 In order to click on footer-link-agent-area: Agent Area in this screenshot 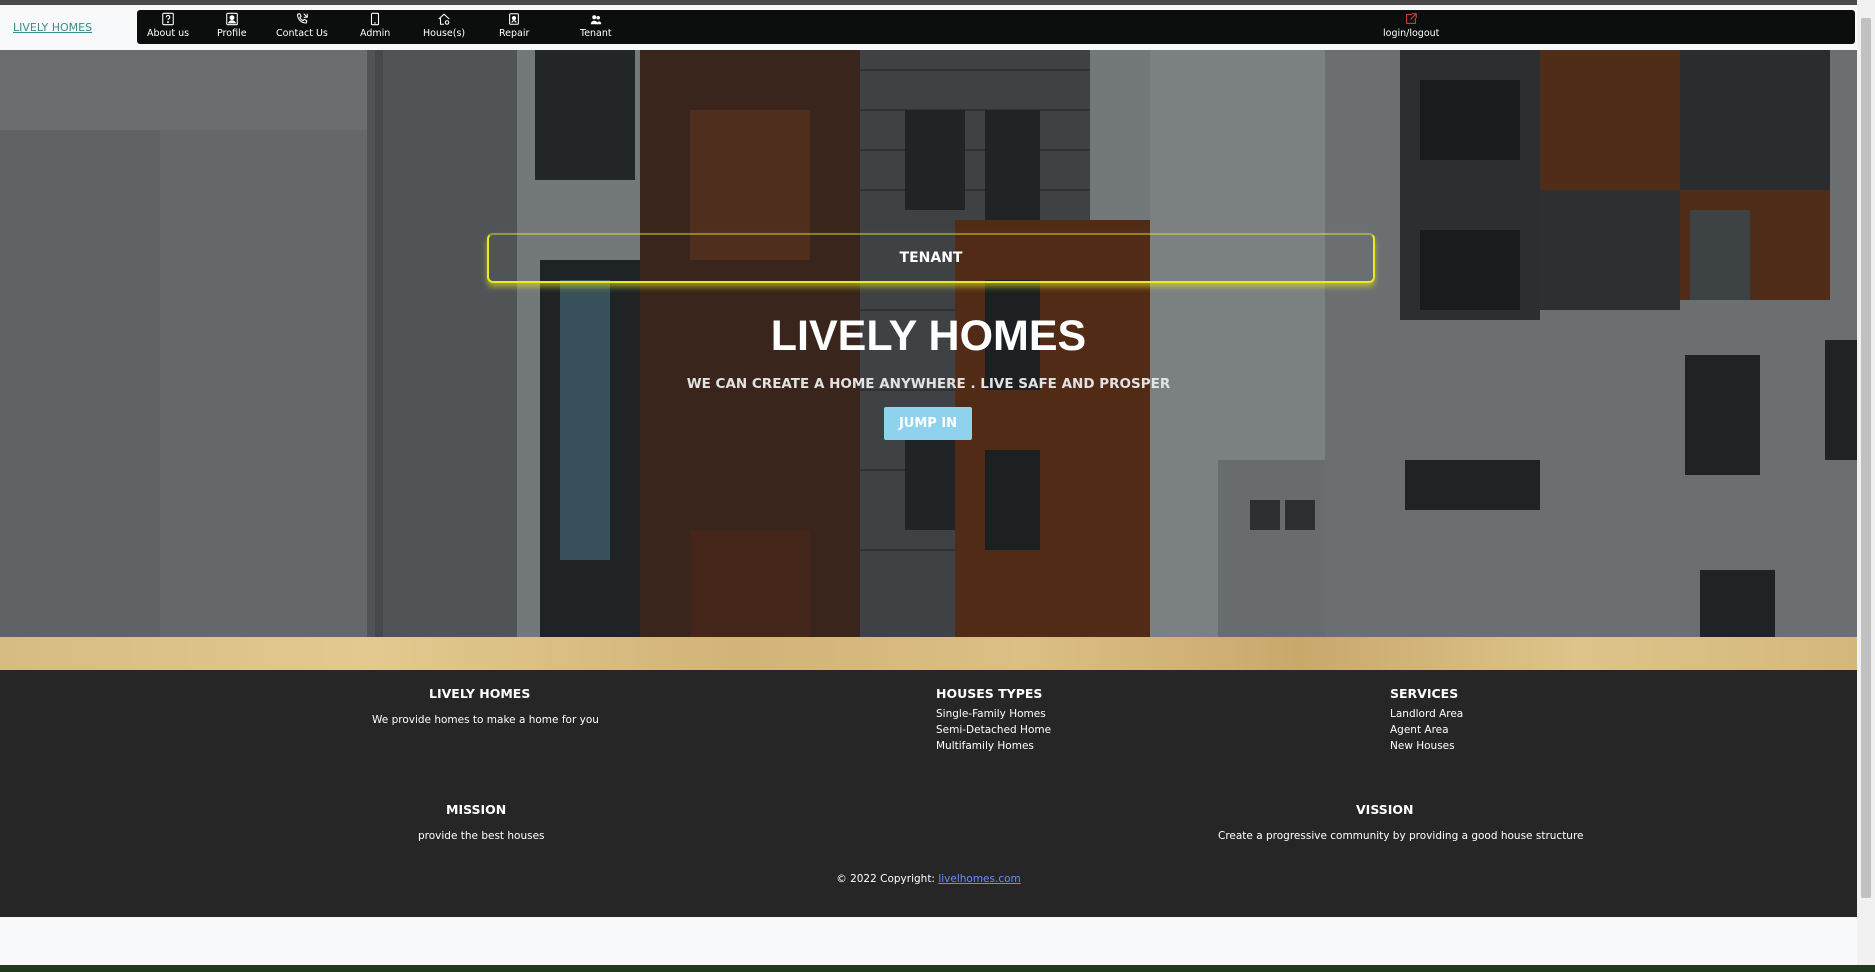, I will do `click(1426, 730)`.